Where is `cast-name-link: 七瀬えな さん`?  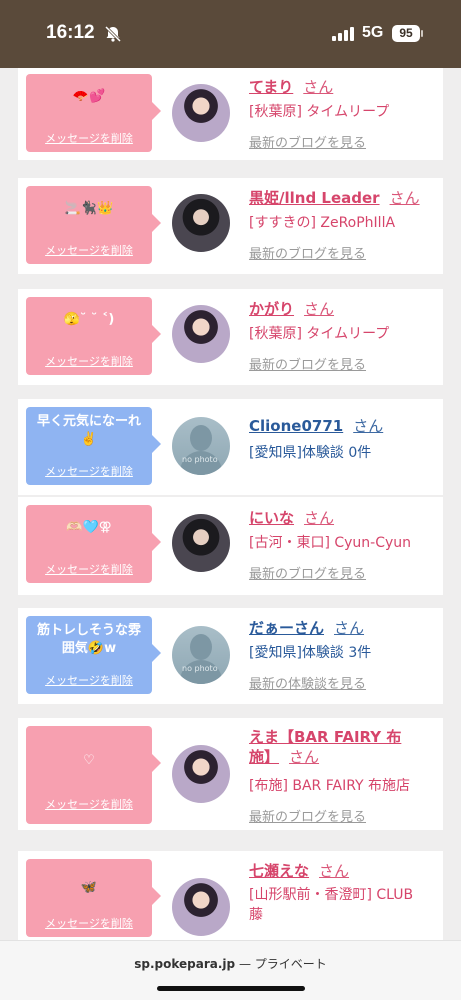 cast-name-link: 七瀬えな さん is located at coordinates (299, 870).